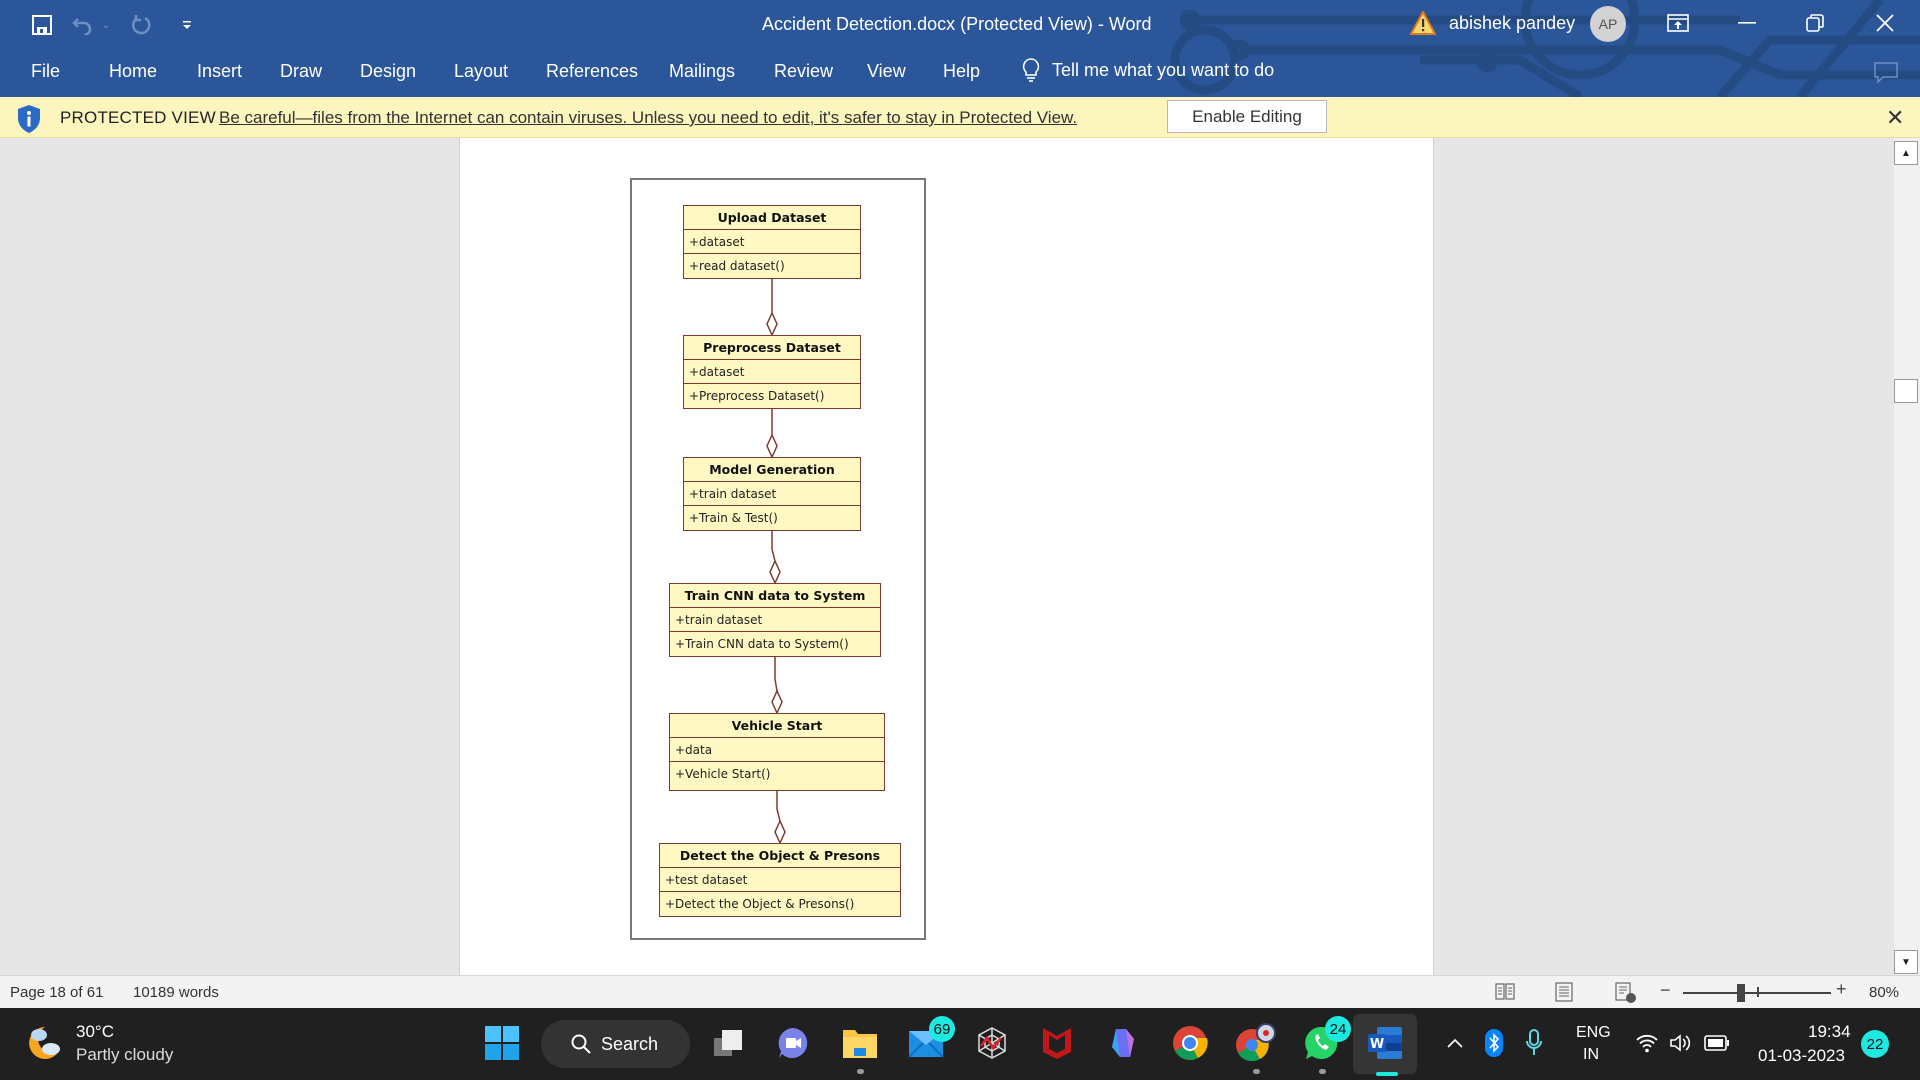  What do you see at coordinates (124, 1055) in the screenshot?
I see `weather-description: Partly cloudy` at bounding box center [124, 1055].